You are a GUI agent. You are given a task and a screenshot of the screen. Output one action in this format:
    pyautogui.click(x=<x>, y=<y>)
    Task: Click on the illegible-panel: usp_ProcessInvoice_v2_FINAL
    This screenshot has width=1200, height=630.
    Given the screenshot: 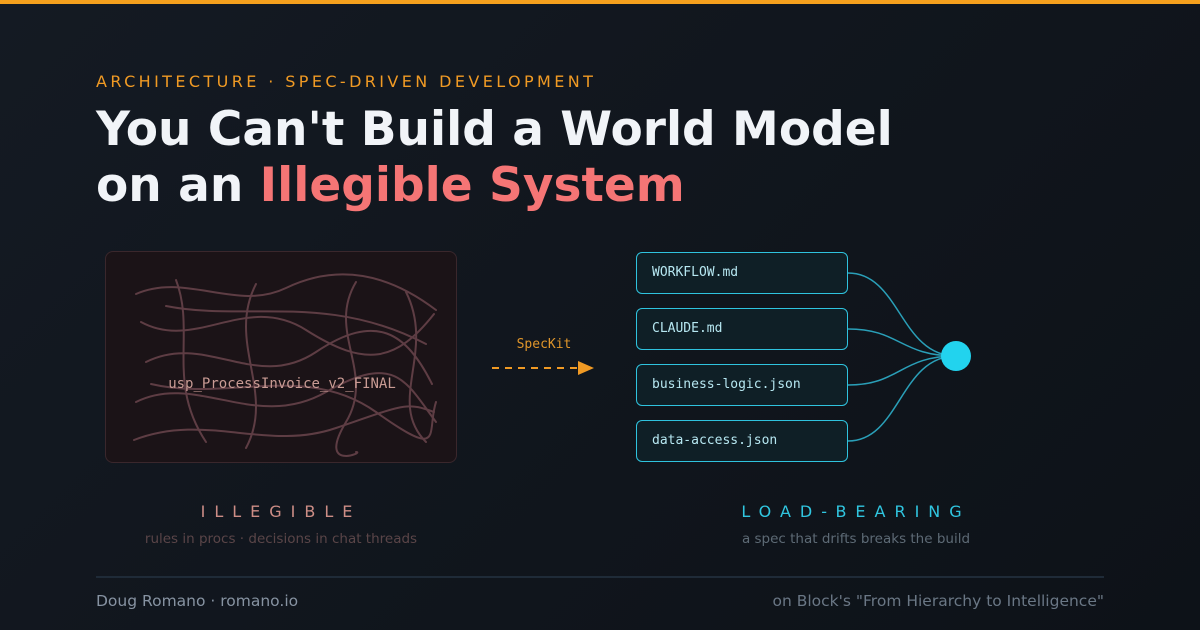 What is the action you would take?
    pyautogui.click(x=281, y=357)
    